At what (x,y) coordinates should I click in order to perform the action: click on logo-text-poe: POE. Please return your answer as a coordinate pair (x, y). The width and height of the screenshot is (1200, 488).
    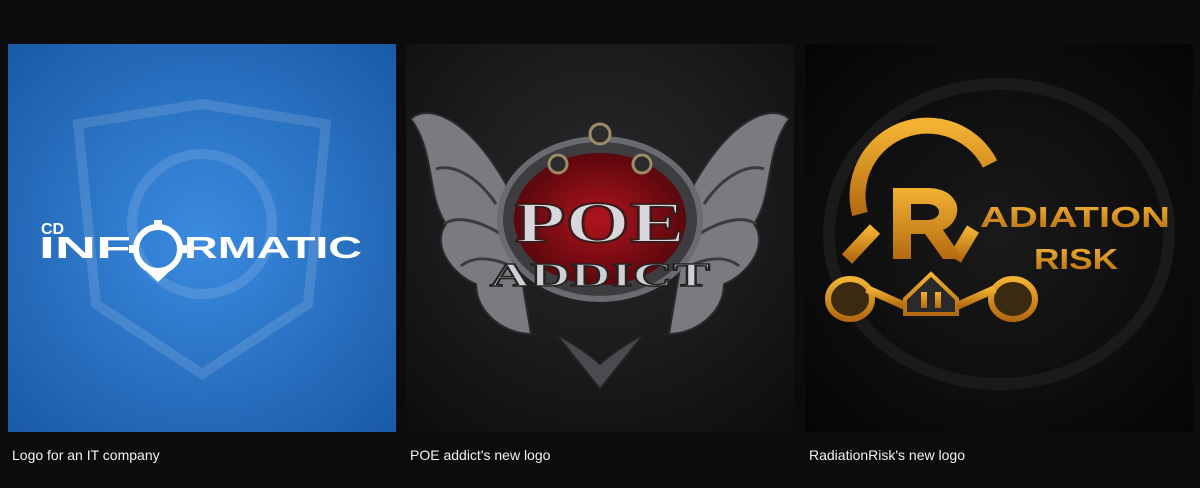
    Looking at the image, I should click on (600, 222).